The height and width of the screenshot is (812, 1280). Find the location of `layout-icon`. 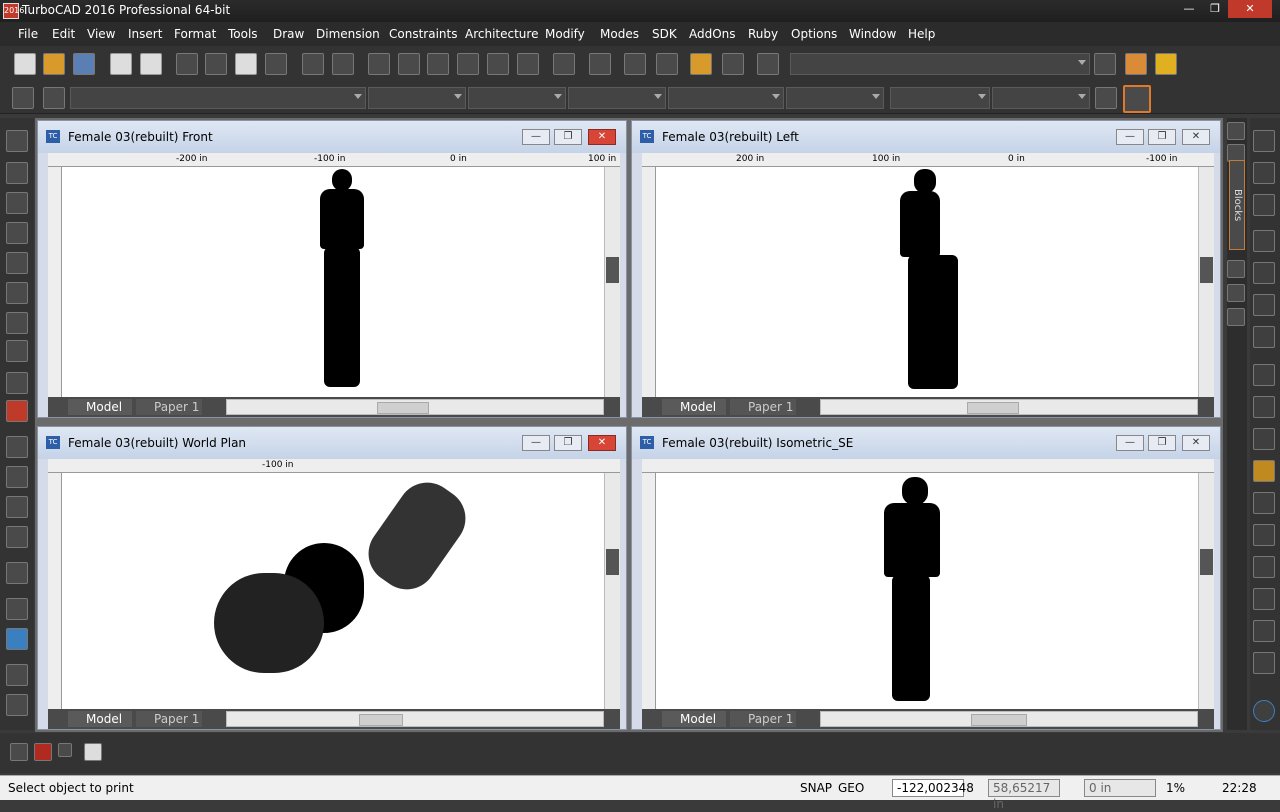

layout-icon is located at coordinates (17, 675).